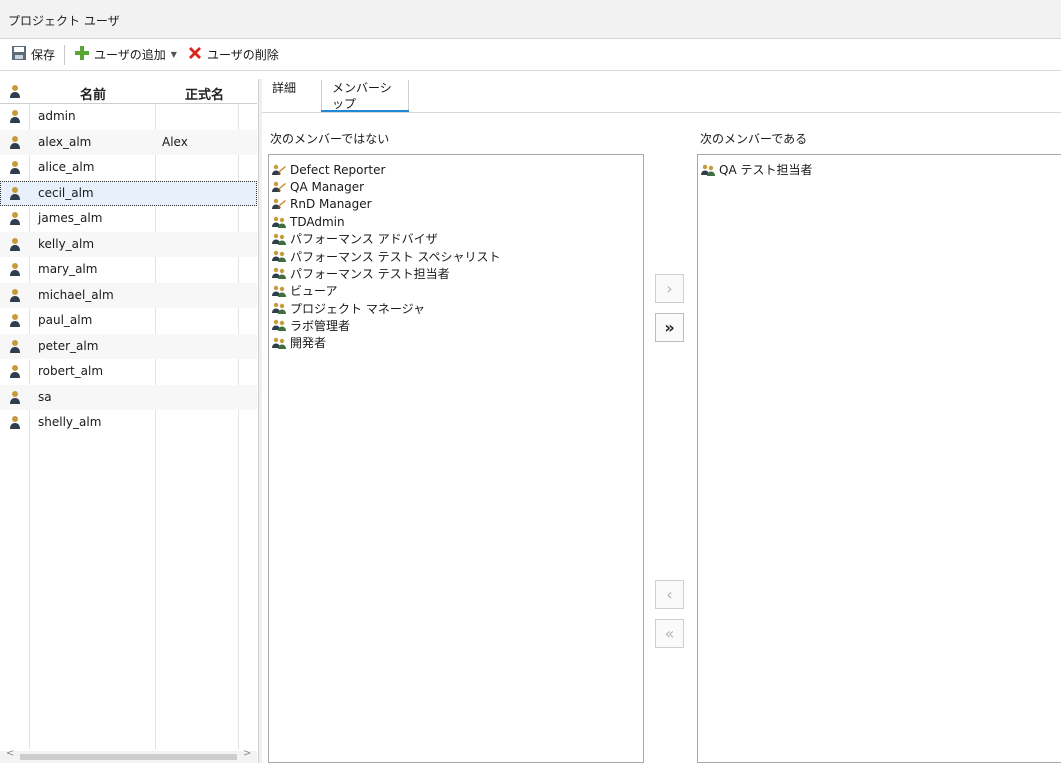 Image resolution: width=1061 pixels, height=763 pixels. I want to click on list-item-label: TDAdmin, so click(317, 221).